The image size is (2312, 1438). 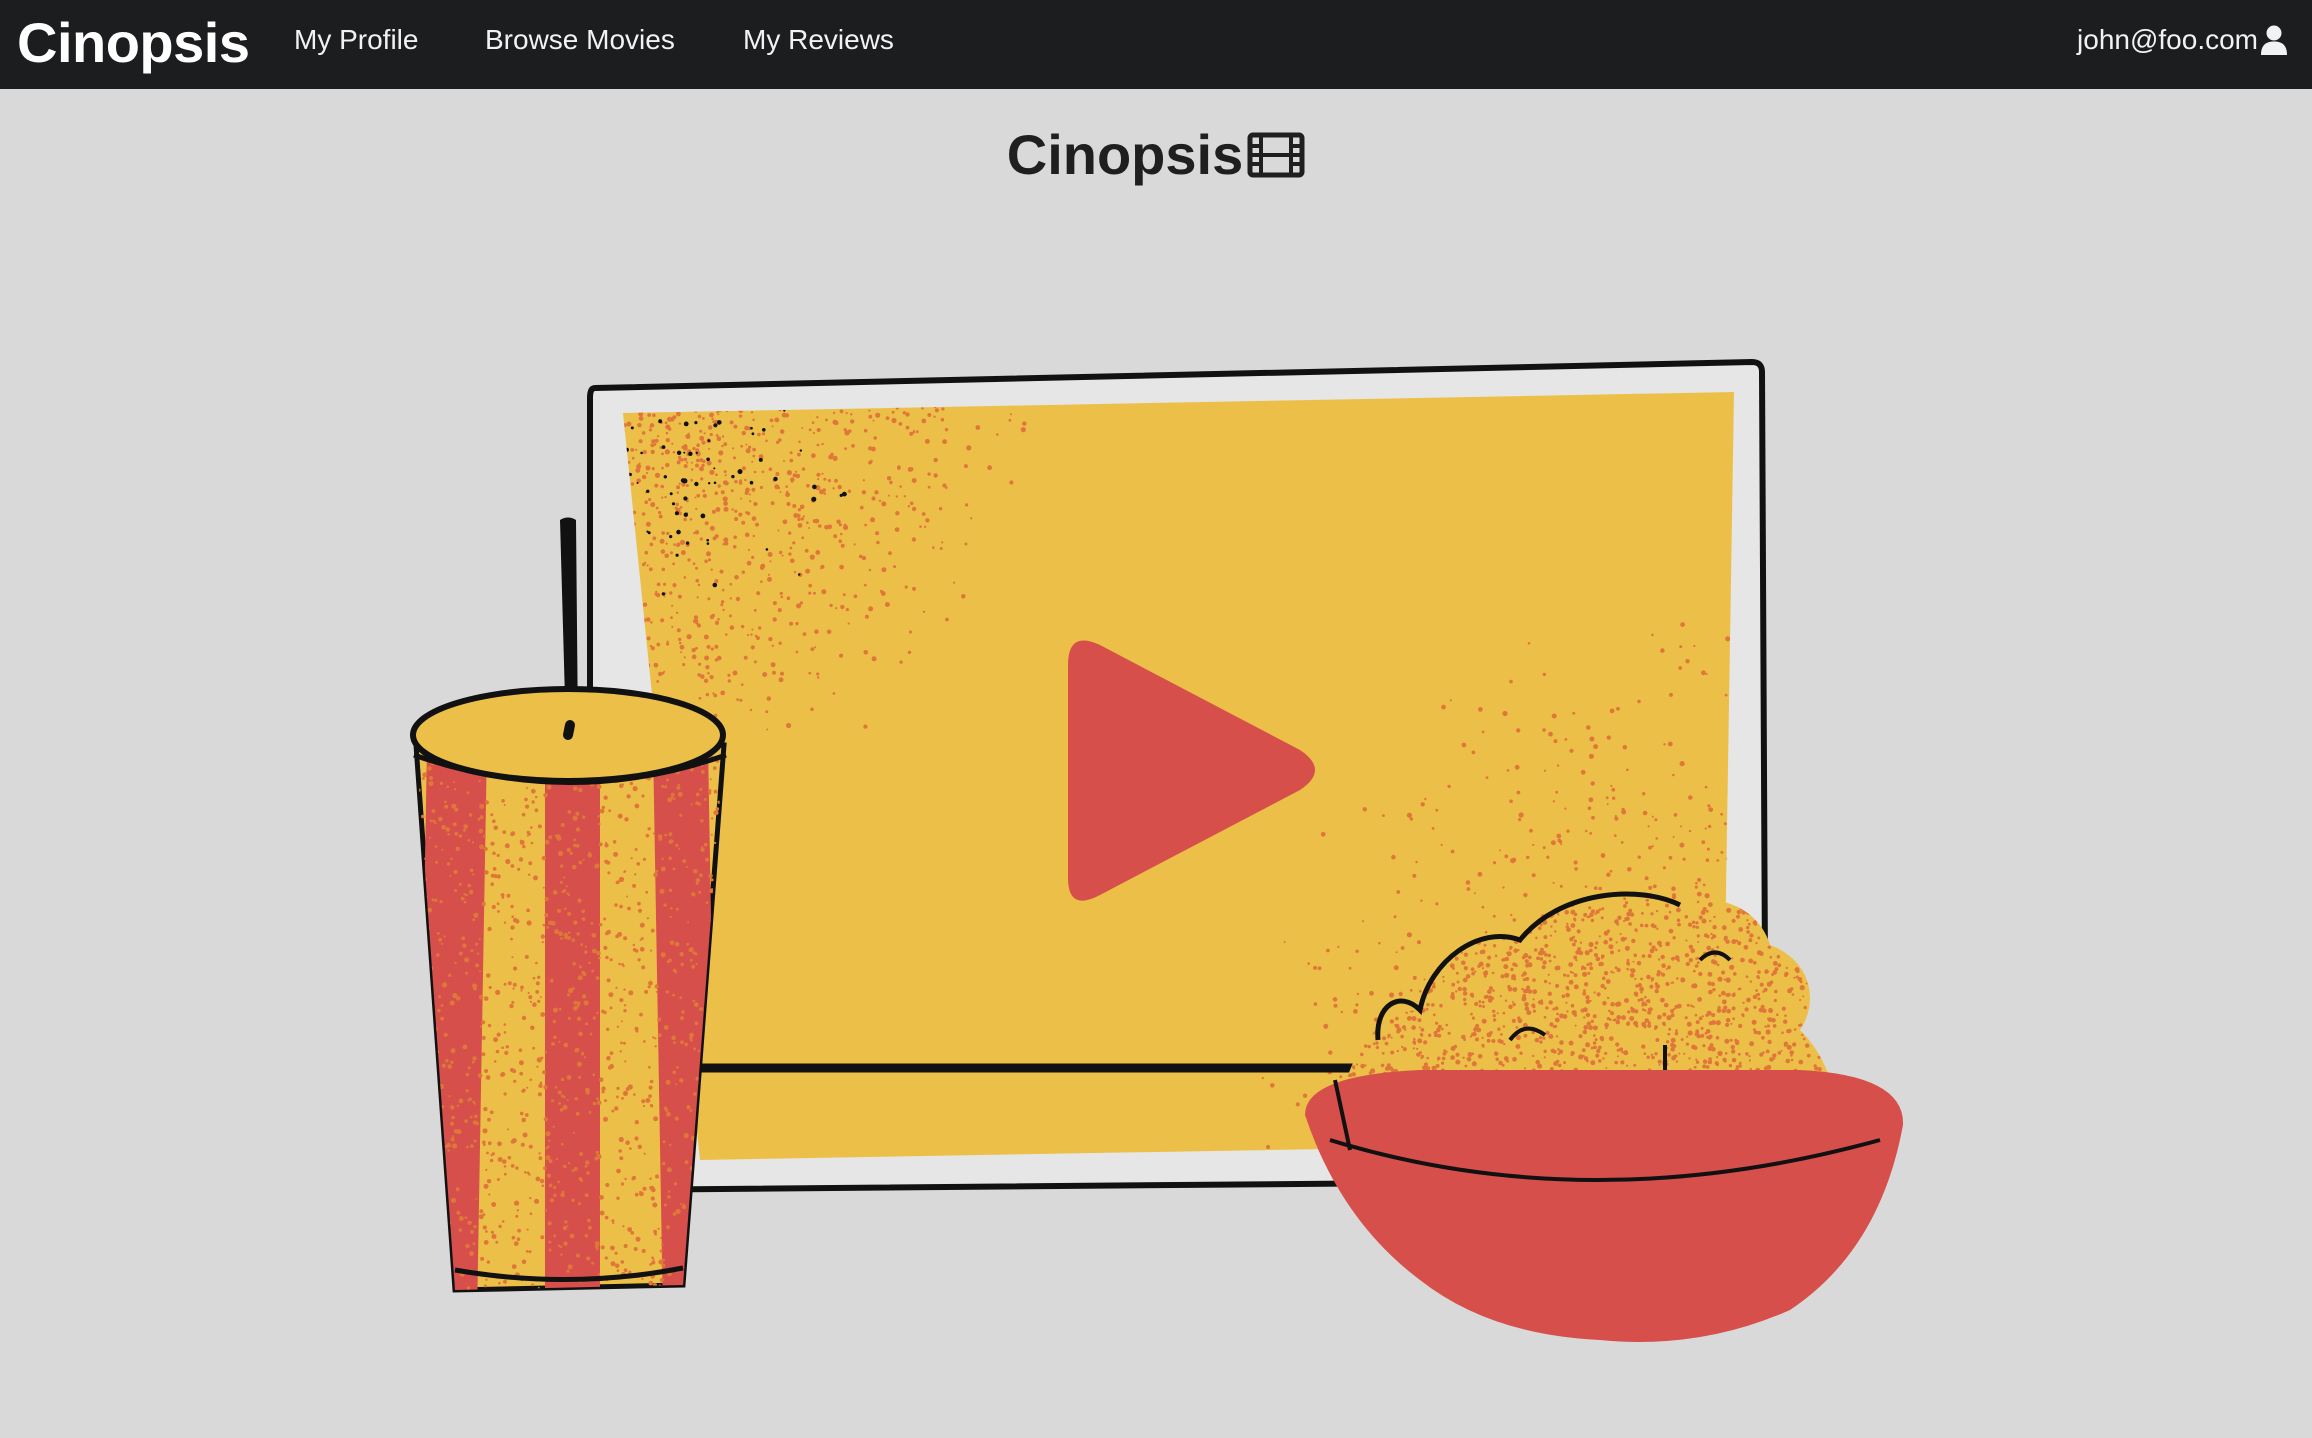 I want to click on user-menu: john@foo.com, so click(x=2182, y=40).